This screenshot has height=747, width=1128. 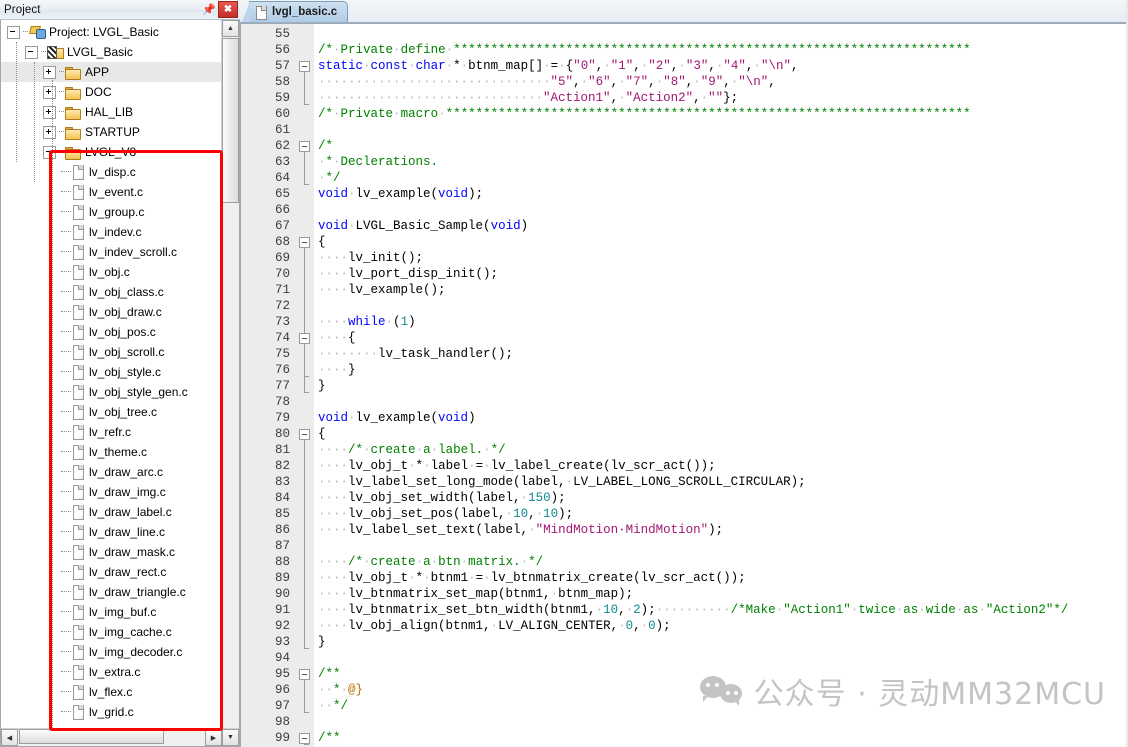 I want to click on scroll-down-arrow-icon: ▼, so click(x=230, y=737).